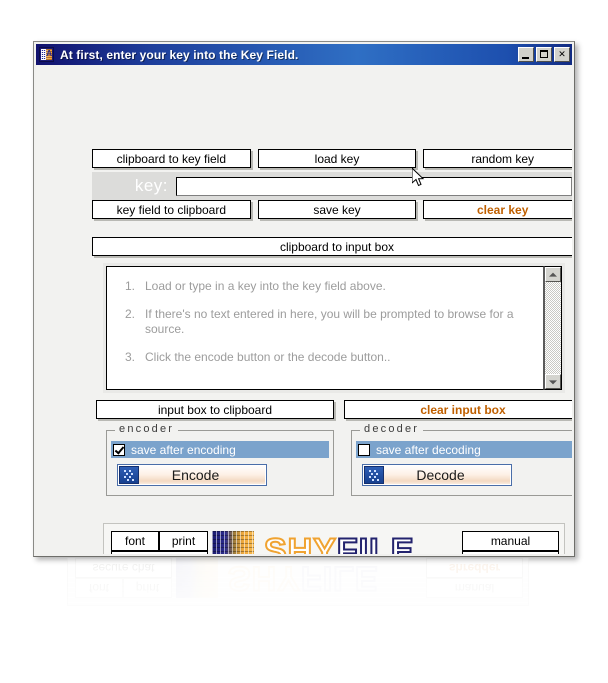 The height and width of the screenshot is (683, 608). I want to click on reflection-secure-chat-button: secure chat, so click(123, 568).